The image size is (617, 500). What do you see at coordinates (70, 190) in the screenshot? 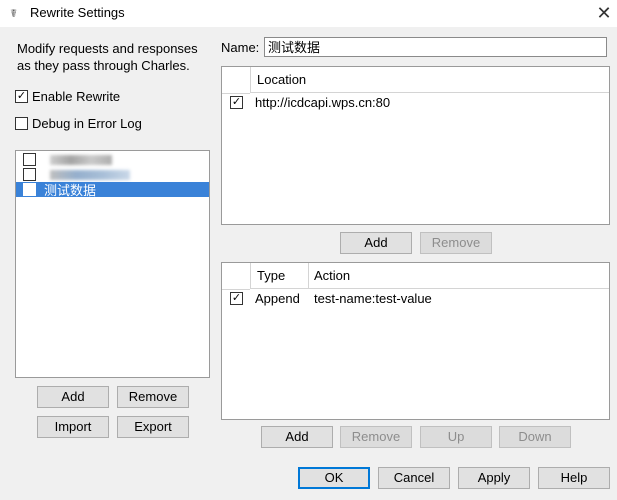
I see `list-item-label: 测试数据` at bounding box center [70, 190].